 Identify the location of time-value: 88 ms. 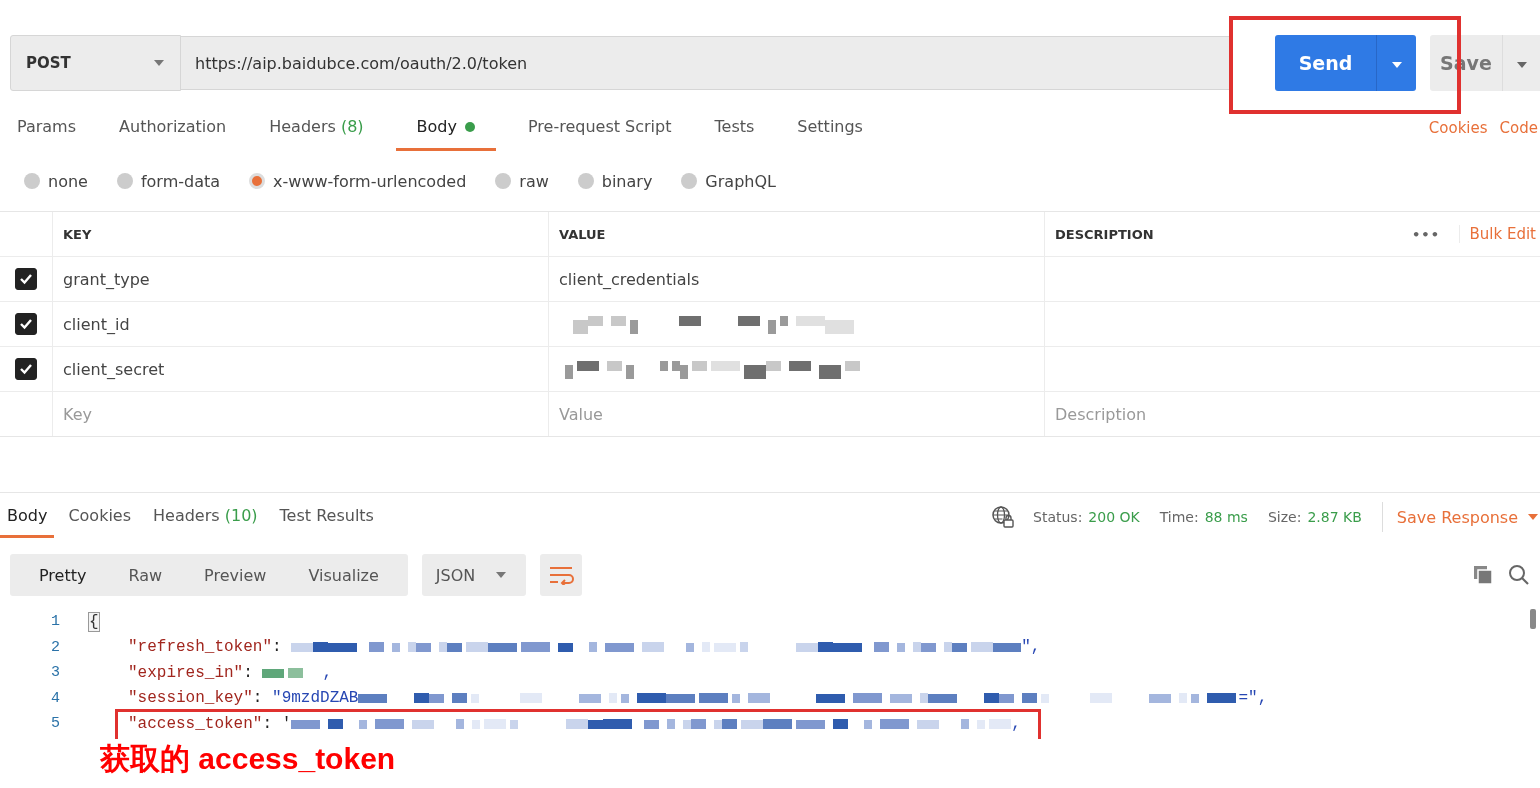
(1226, 517).